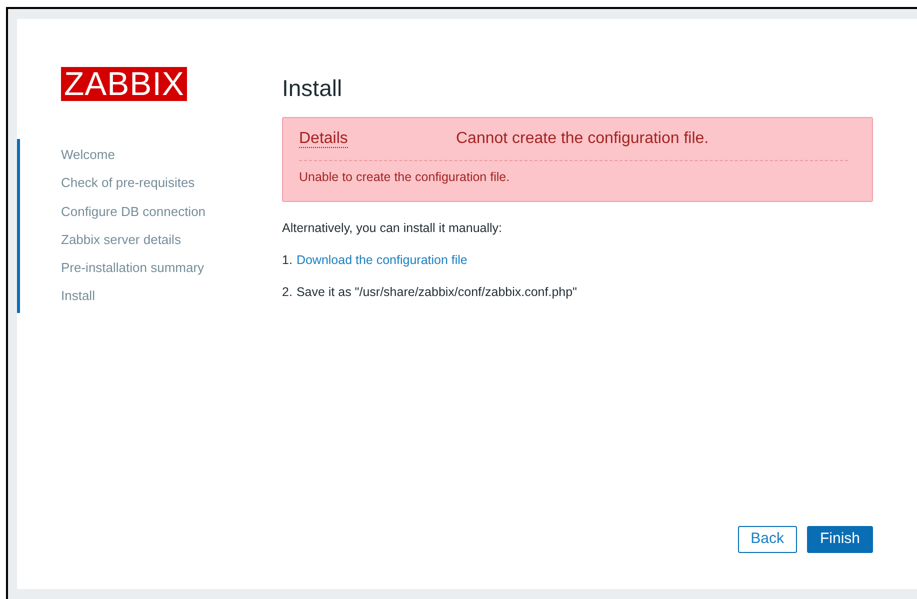  What do you see at coordinates (78, 296) in the screenshot?
I see `step-item: Install` at bounding box center [78, 296].